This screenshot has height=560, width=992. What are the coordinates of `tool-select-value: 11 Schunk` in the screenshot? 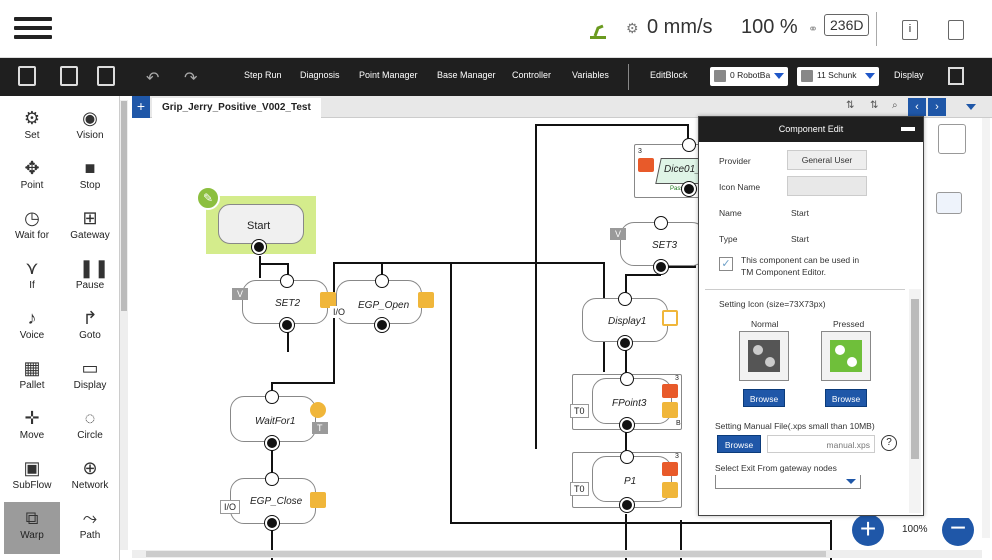 It's located at (837, 75).